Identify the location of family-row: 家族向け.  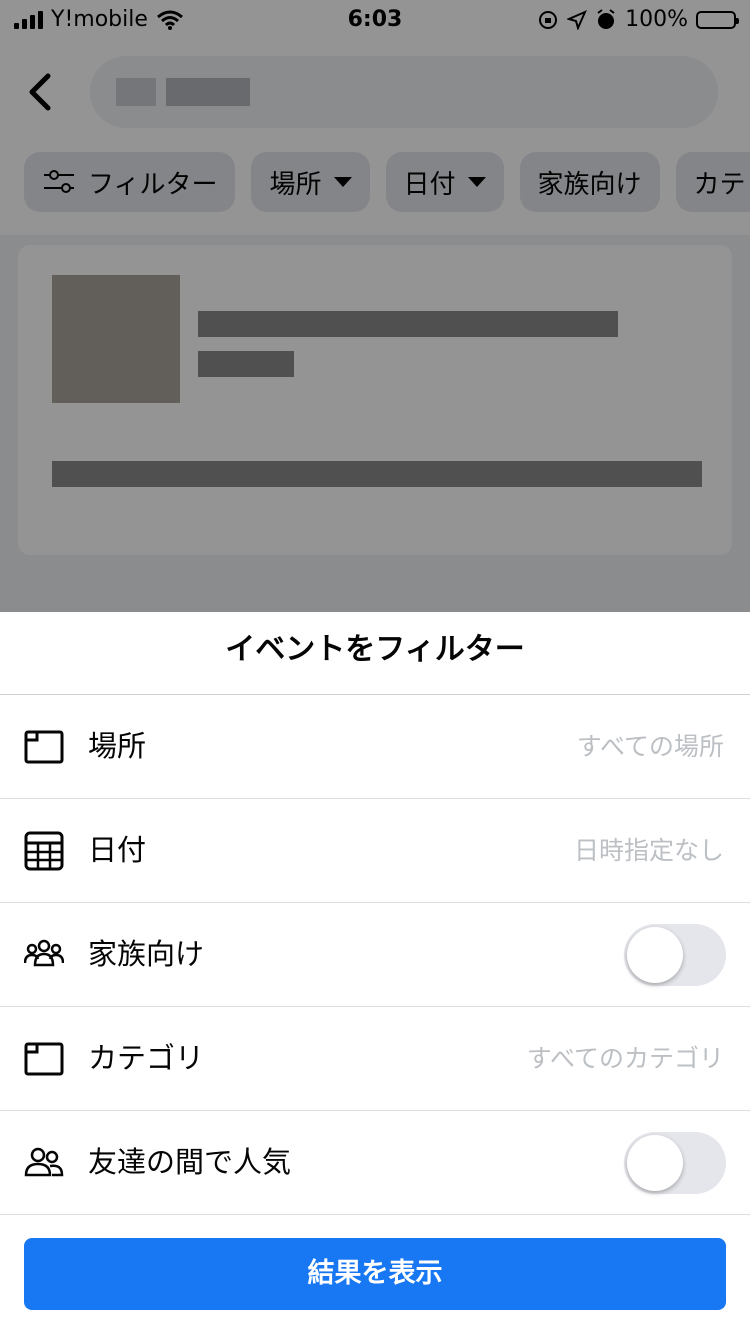
(375, 955).